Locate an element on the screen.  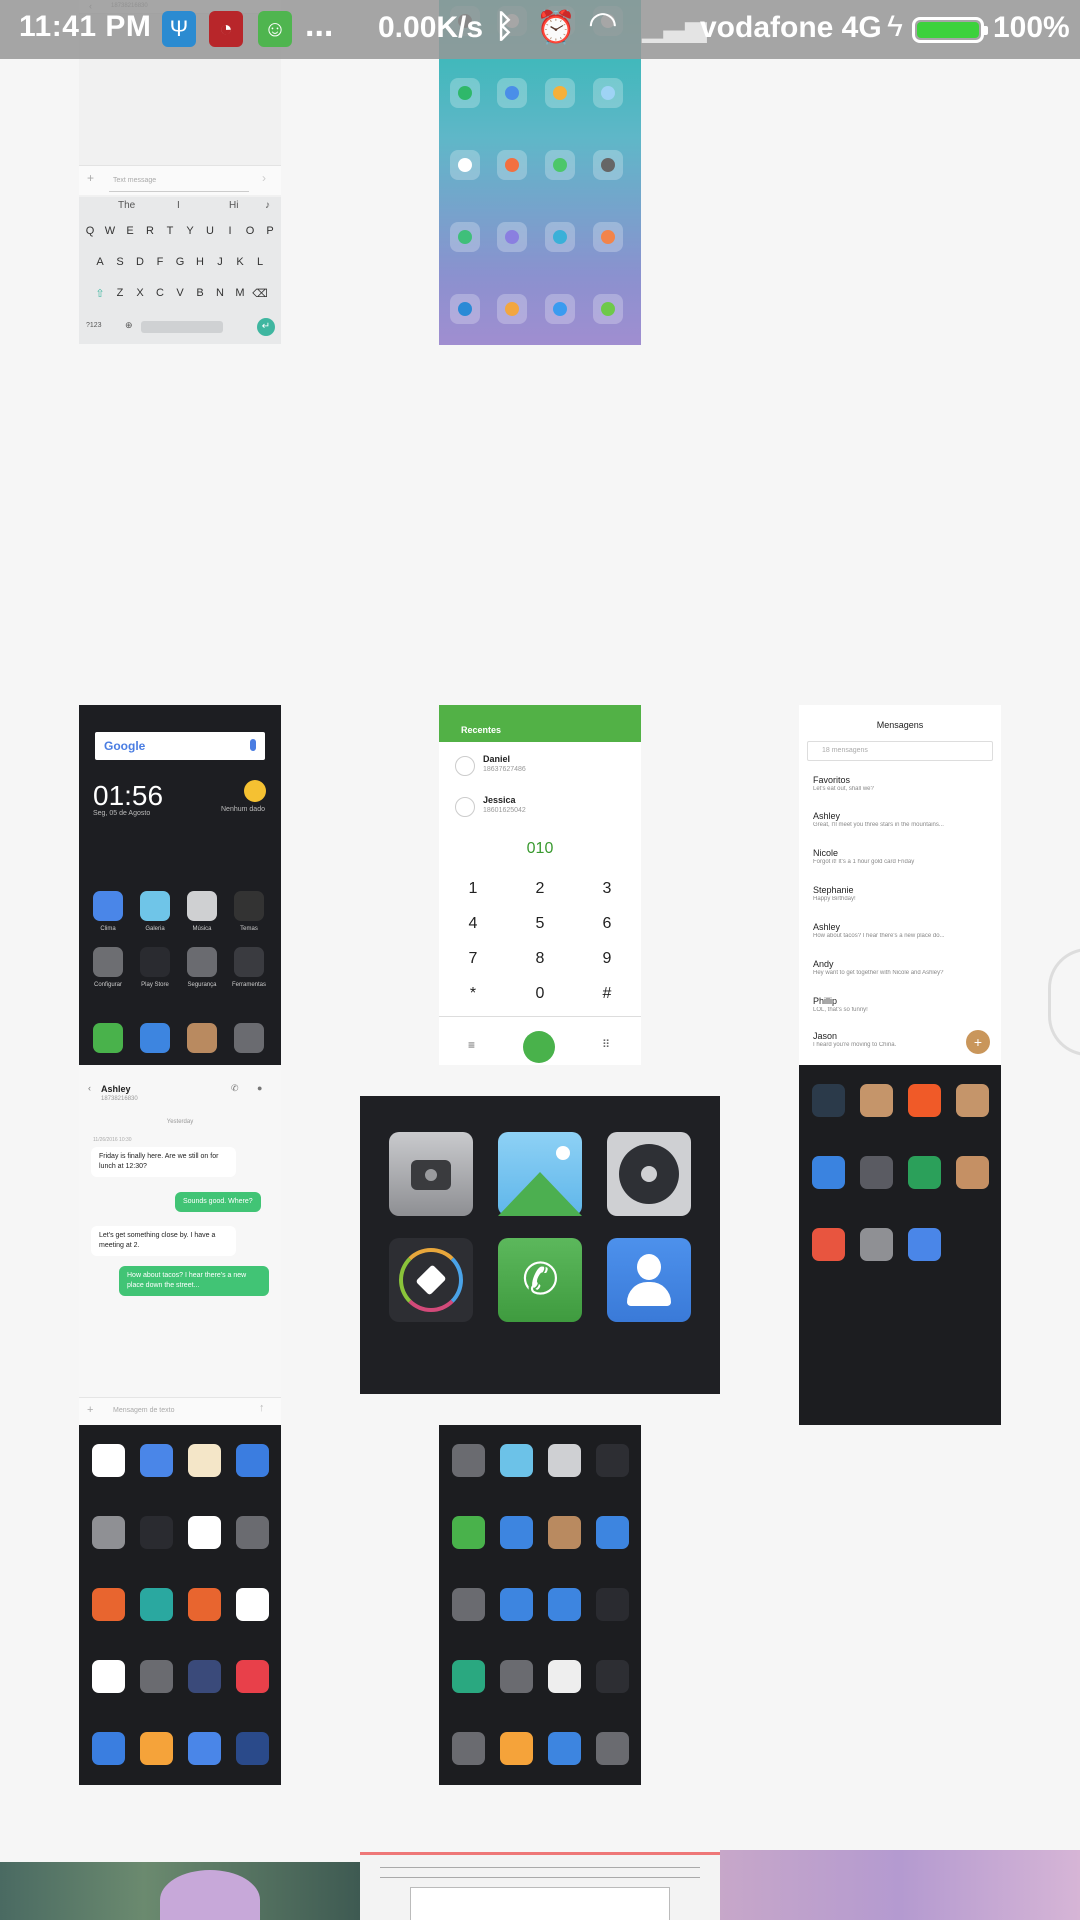
icon-preview-thumbnail: ✆ is located at coordinates (540, 1245).